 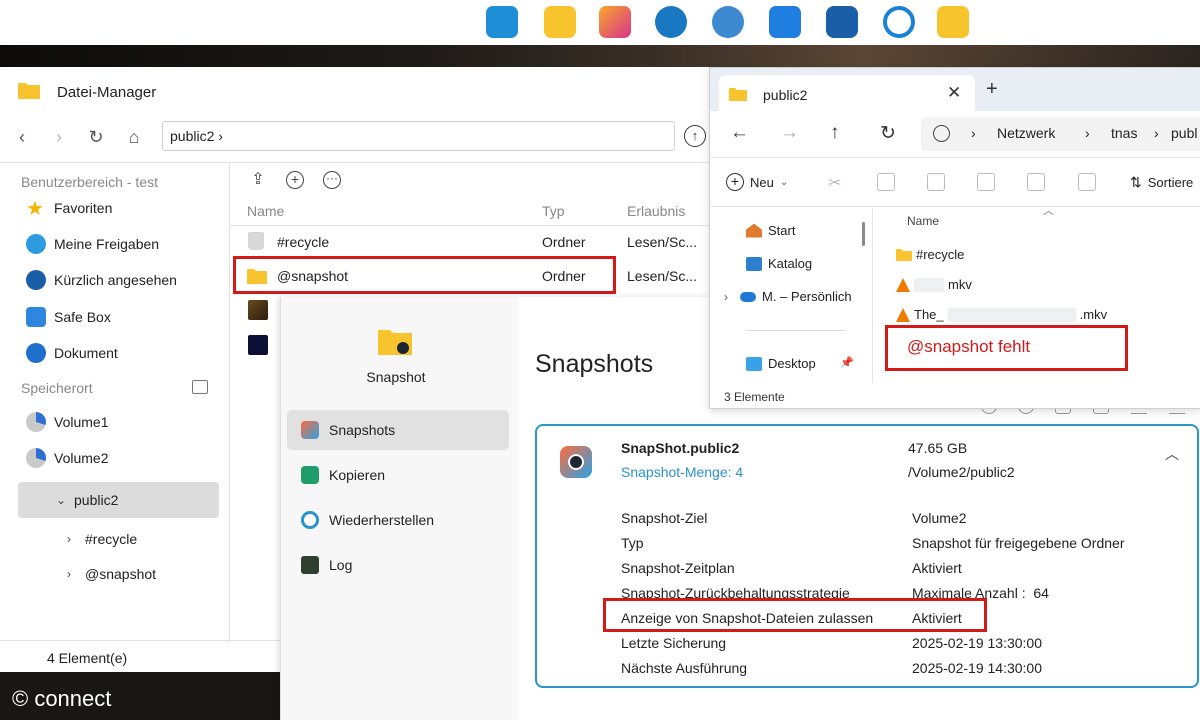 I want to click on share-icon, so click(x=1036, y=182).